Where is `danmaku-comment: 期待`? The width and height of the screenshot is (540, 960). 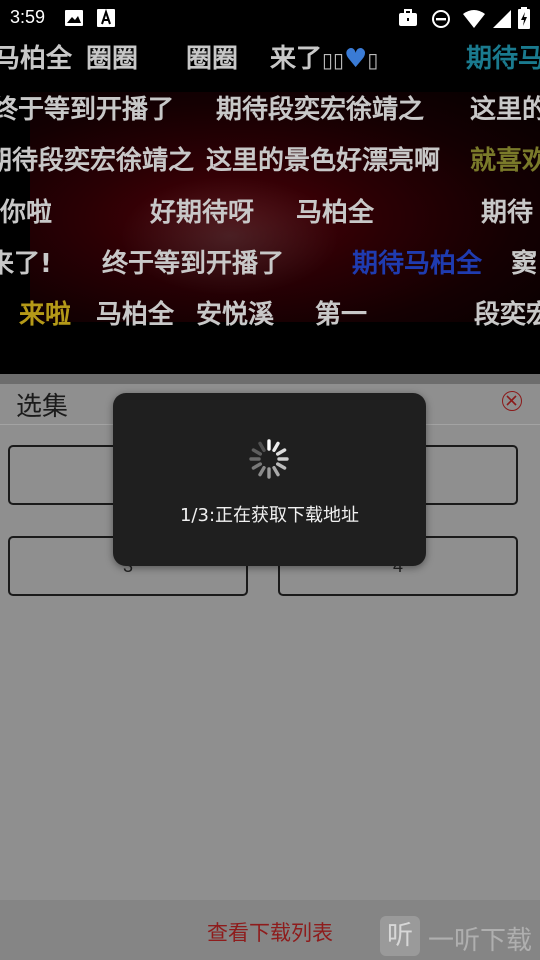 danmaku-comment: 期待 is located at coordinates (507, 213).